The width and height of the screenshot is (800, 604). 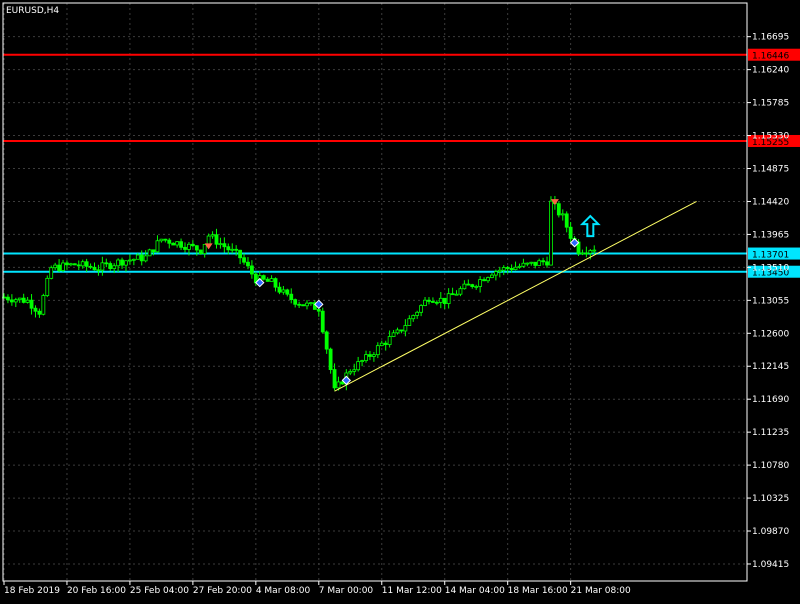 I want to click on time-tick-label: 20 Feb 16:00, so click(x=96, y=591).